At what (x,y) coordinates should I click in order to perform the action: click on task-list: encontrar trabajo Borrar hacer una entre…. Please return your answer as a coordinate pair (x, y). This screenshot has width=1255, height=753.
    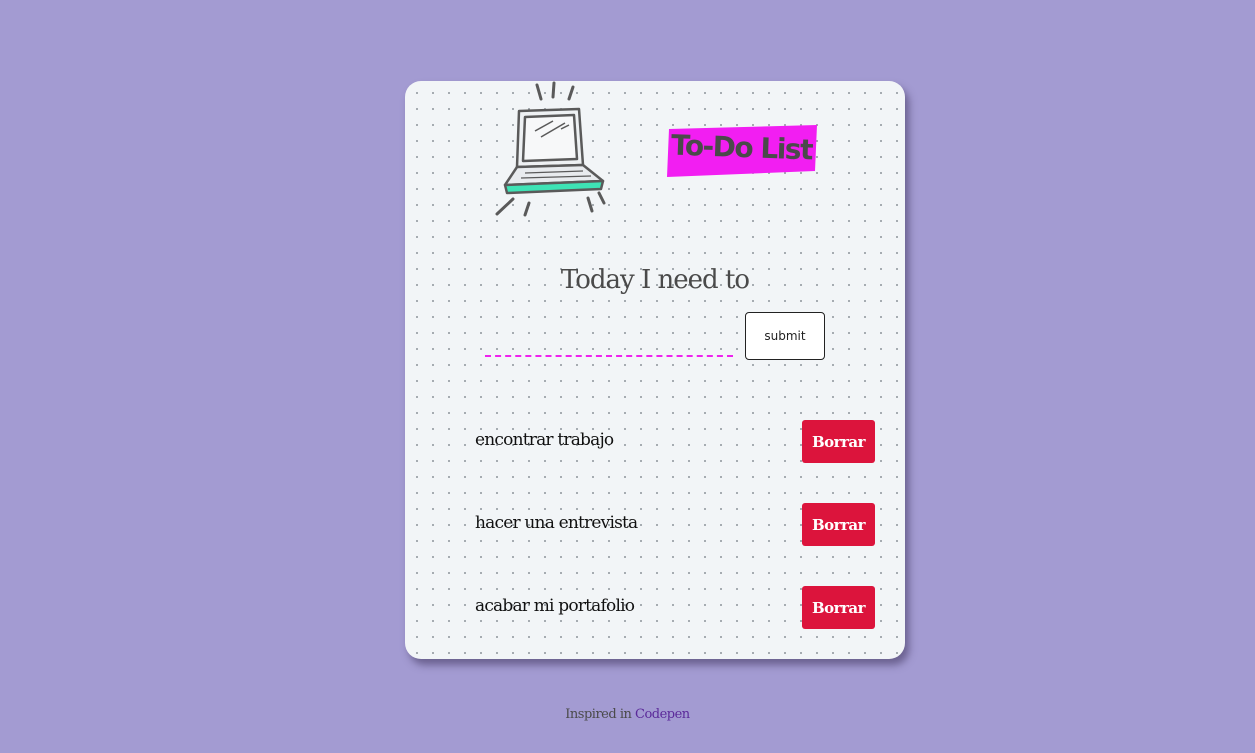
    Looking at the image, I should click on (675, 544).